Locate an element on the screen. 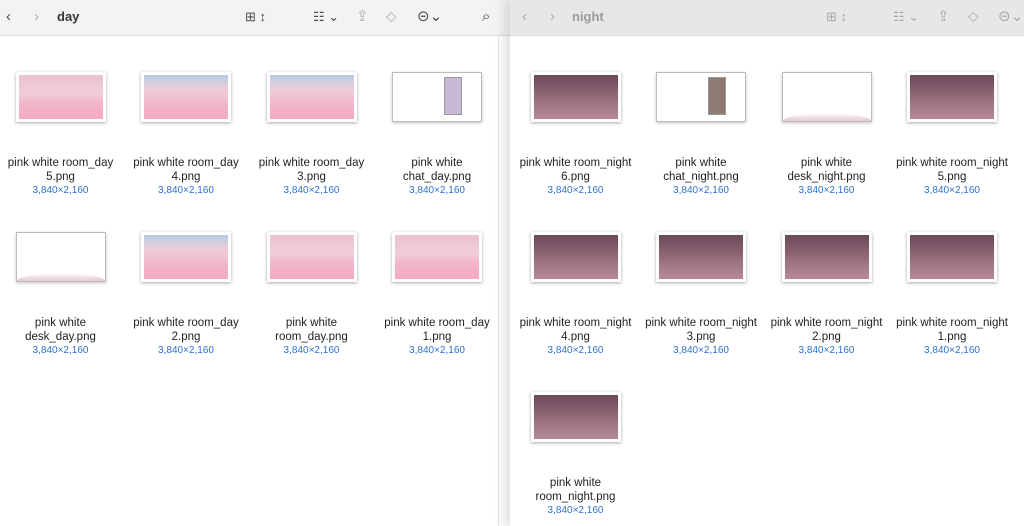  file-item: pink white chat_night.png 3,840×2,160 is located at coordinates (701, 135).